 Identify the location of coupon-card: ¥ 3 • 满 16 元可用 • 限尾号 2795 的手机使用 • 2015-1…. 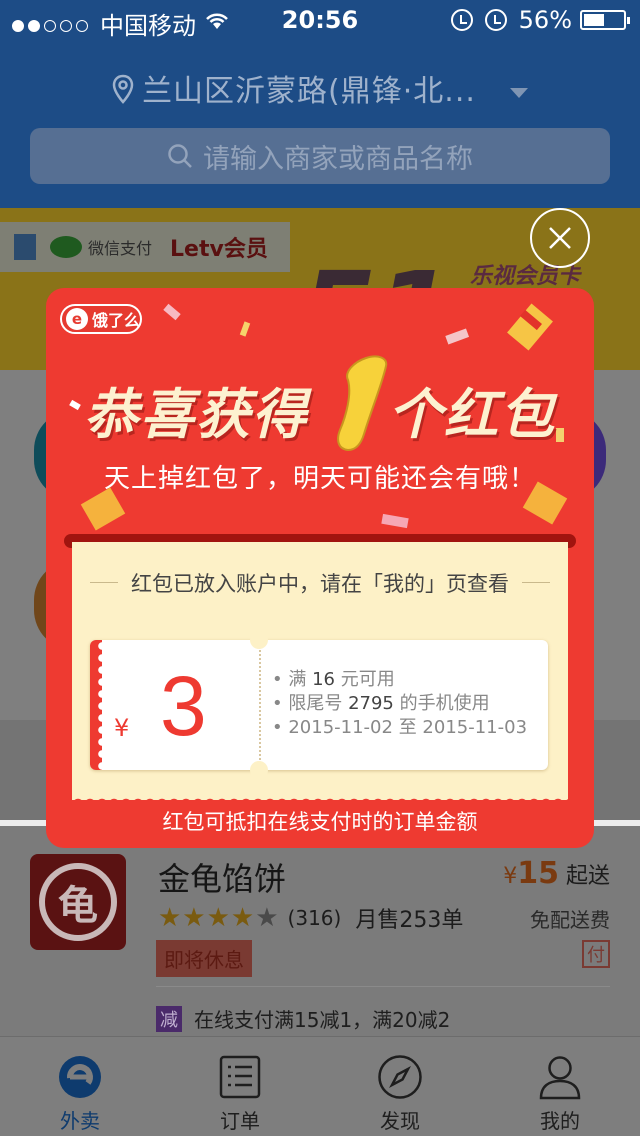
(319, 705).